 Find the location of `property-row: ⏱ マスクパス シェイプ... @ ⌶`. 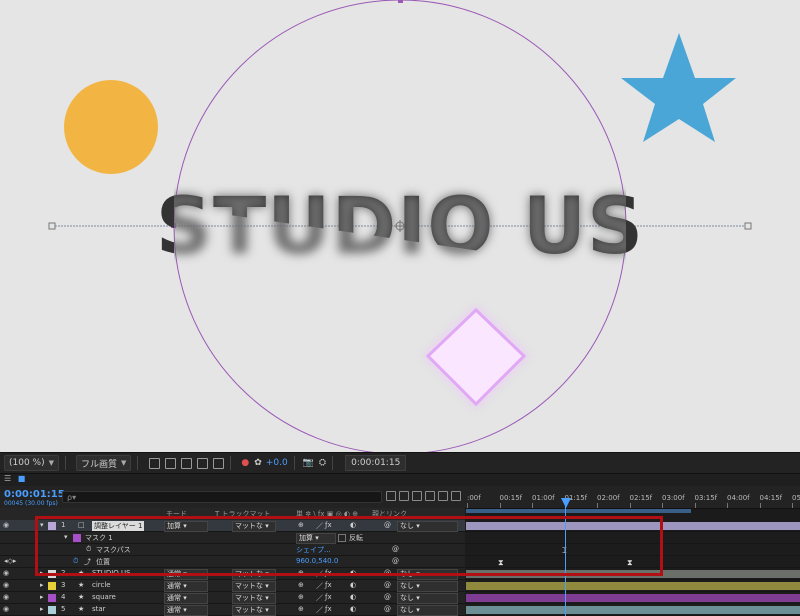

property-row: ⏱ マスクパス シェイプ... @ ⌶ is located at coordinates (400, 550).